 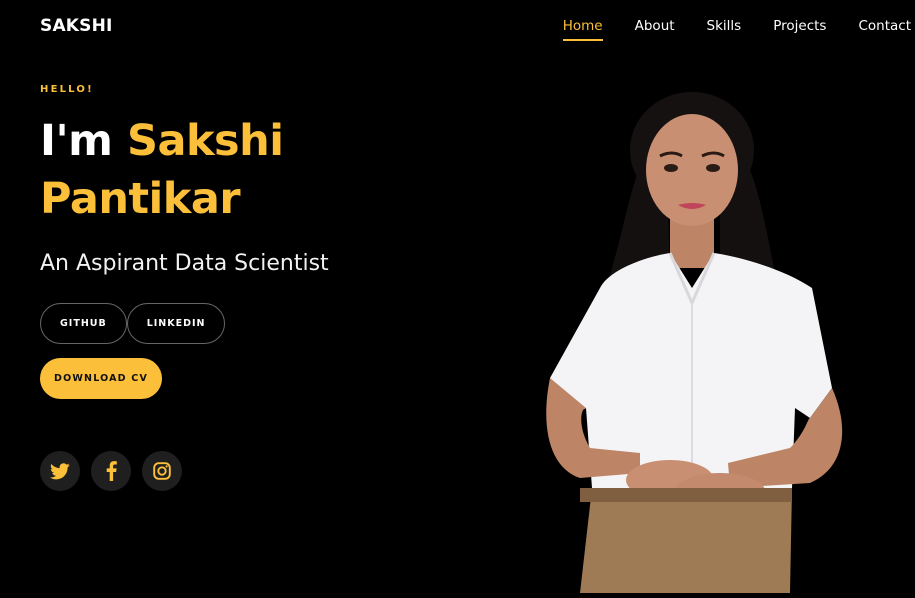 What do you see at coordinates (76, 26) in the screenshot?
I see `site-logo: SAKSHI` at bounding box center [76, 26].